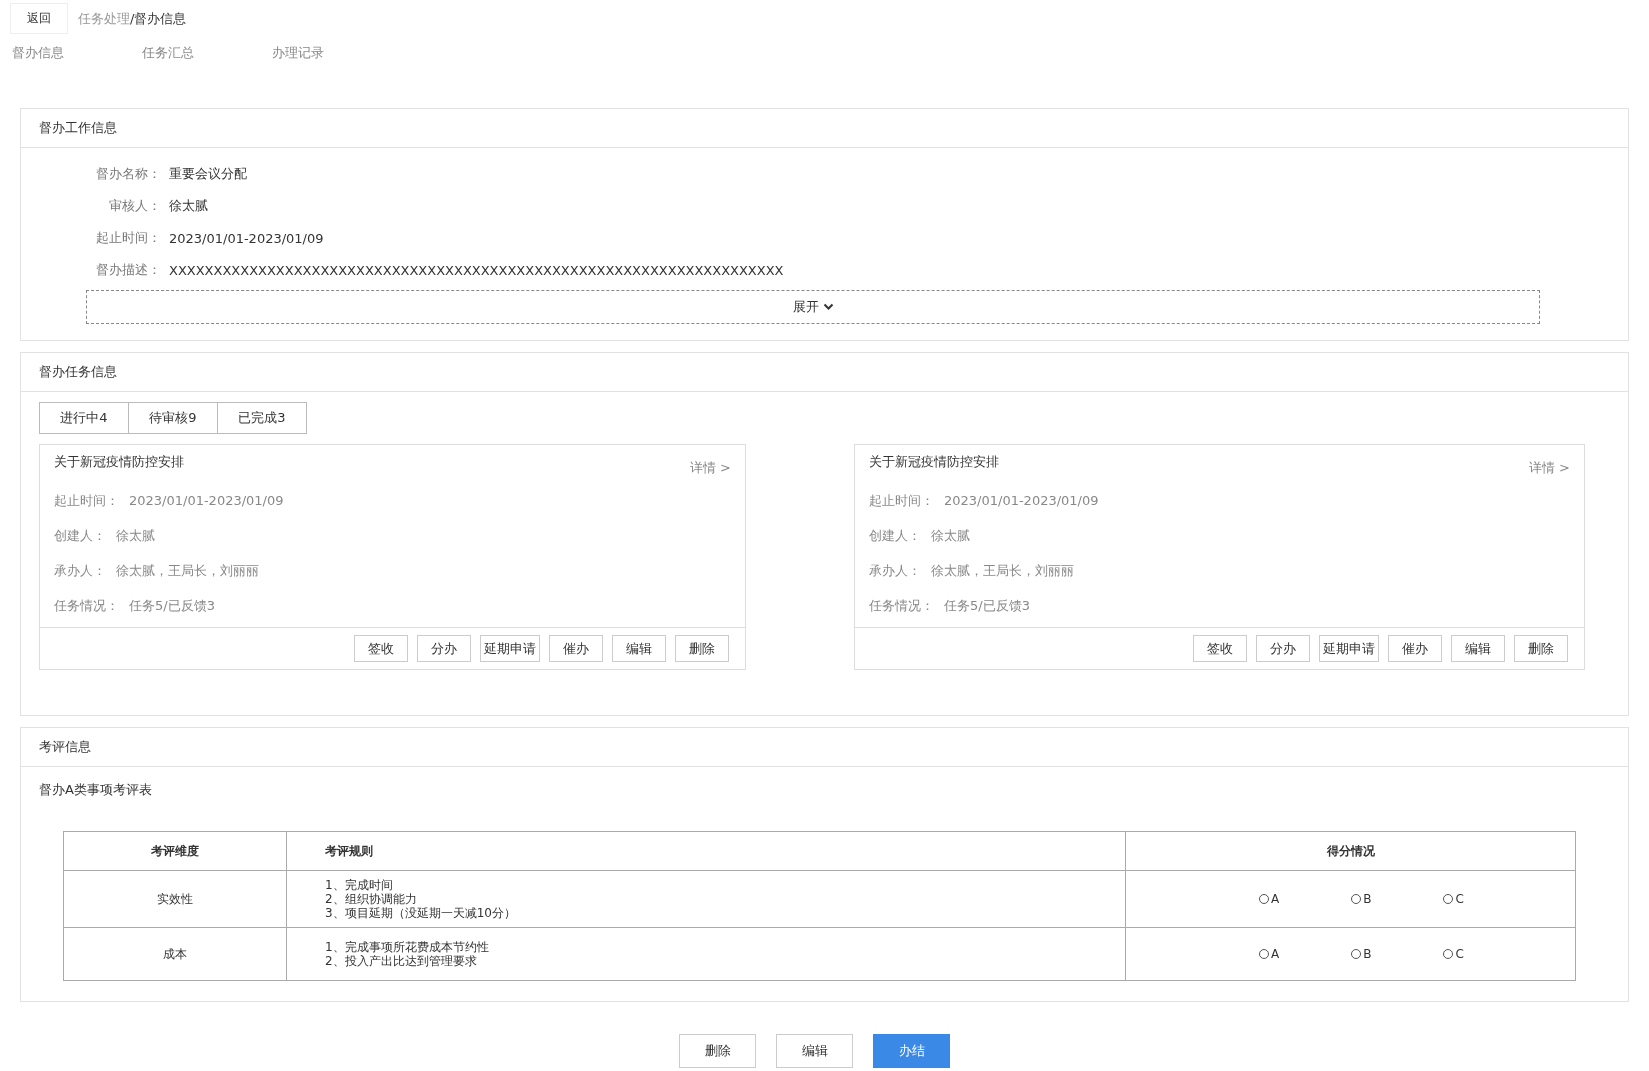  What do you see at coordinates (824, 128) in the screenshot?
I see `panel-title: 督办工作信息` at bounding box center [824, 128].